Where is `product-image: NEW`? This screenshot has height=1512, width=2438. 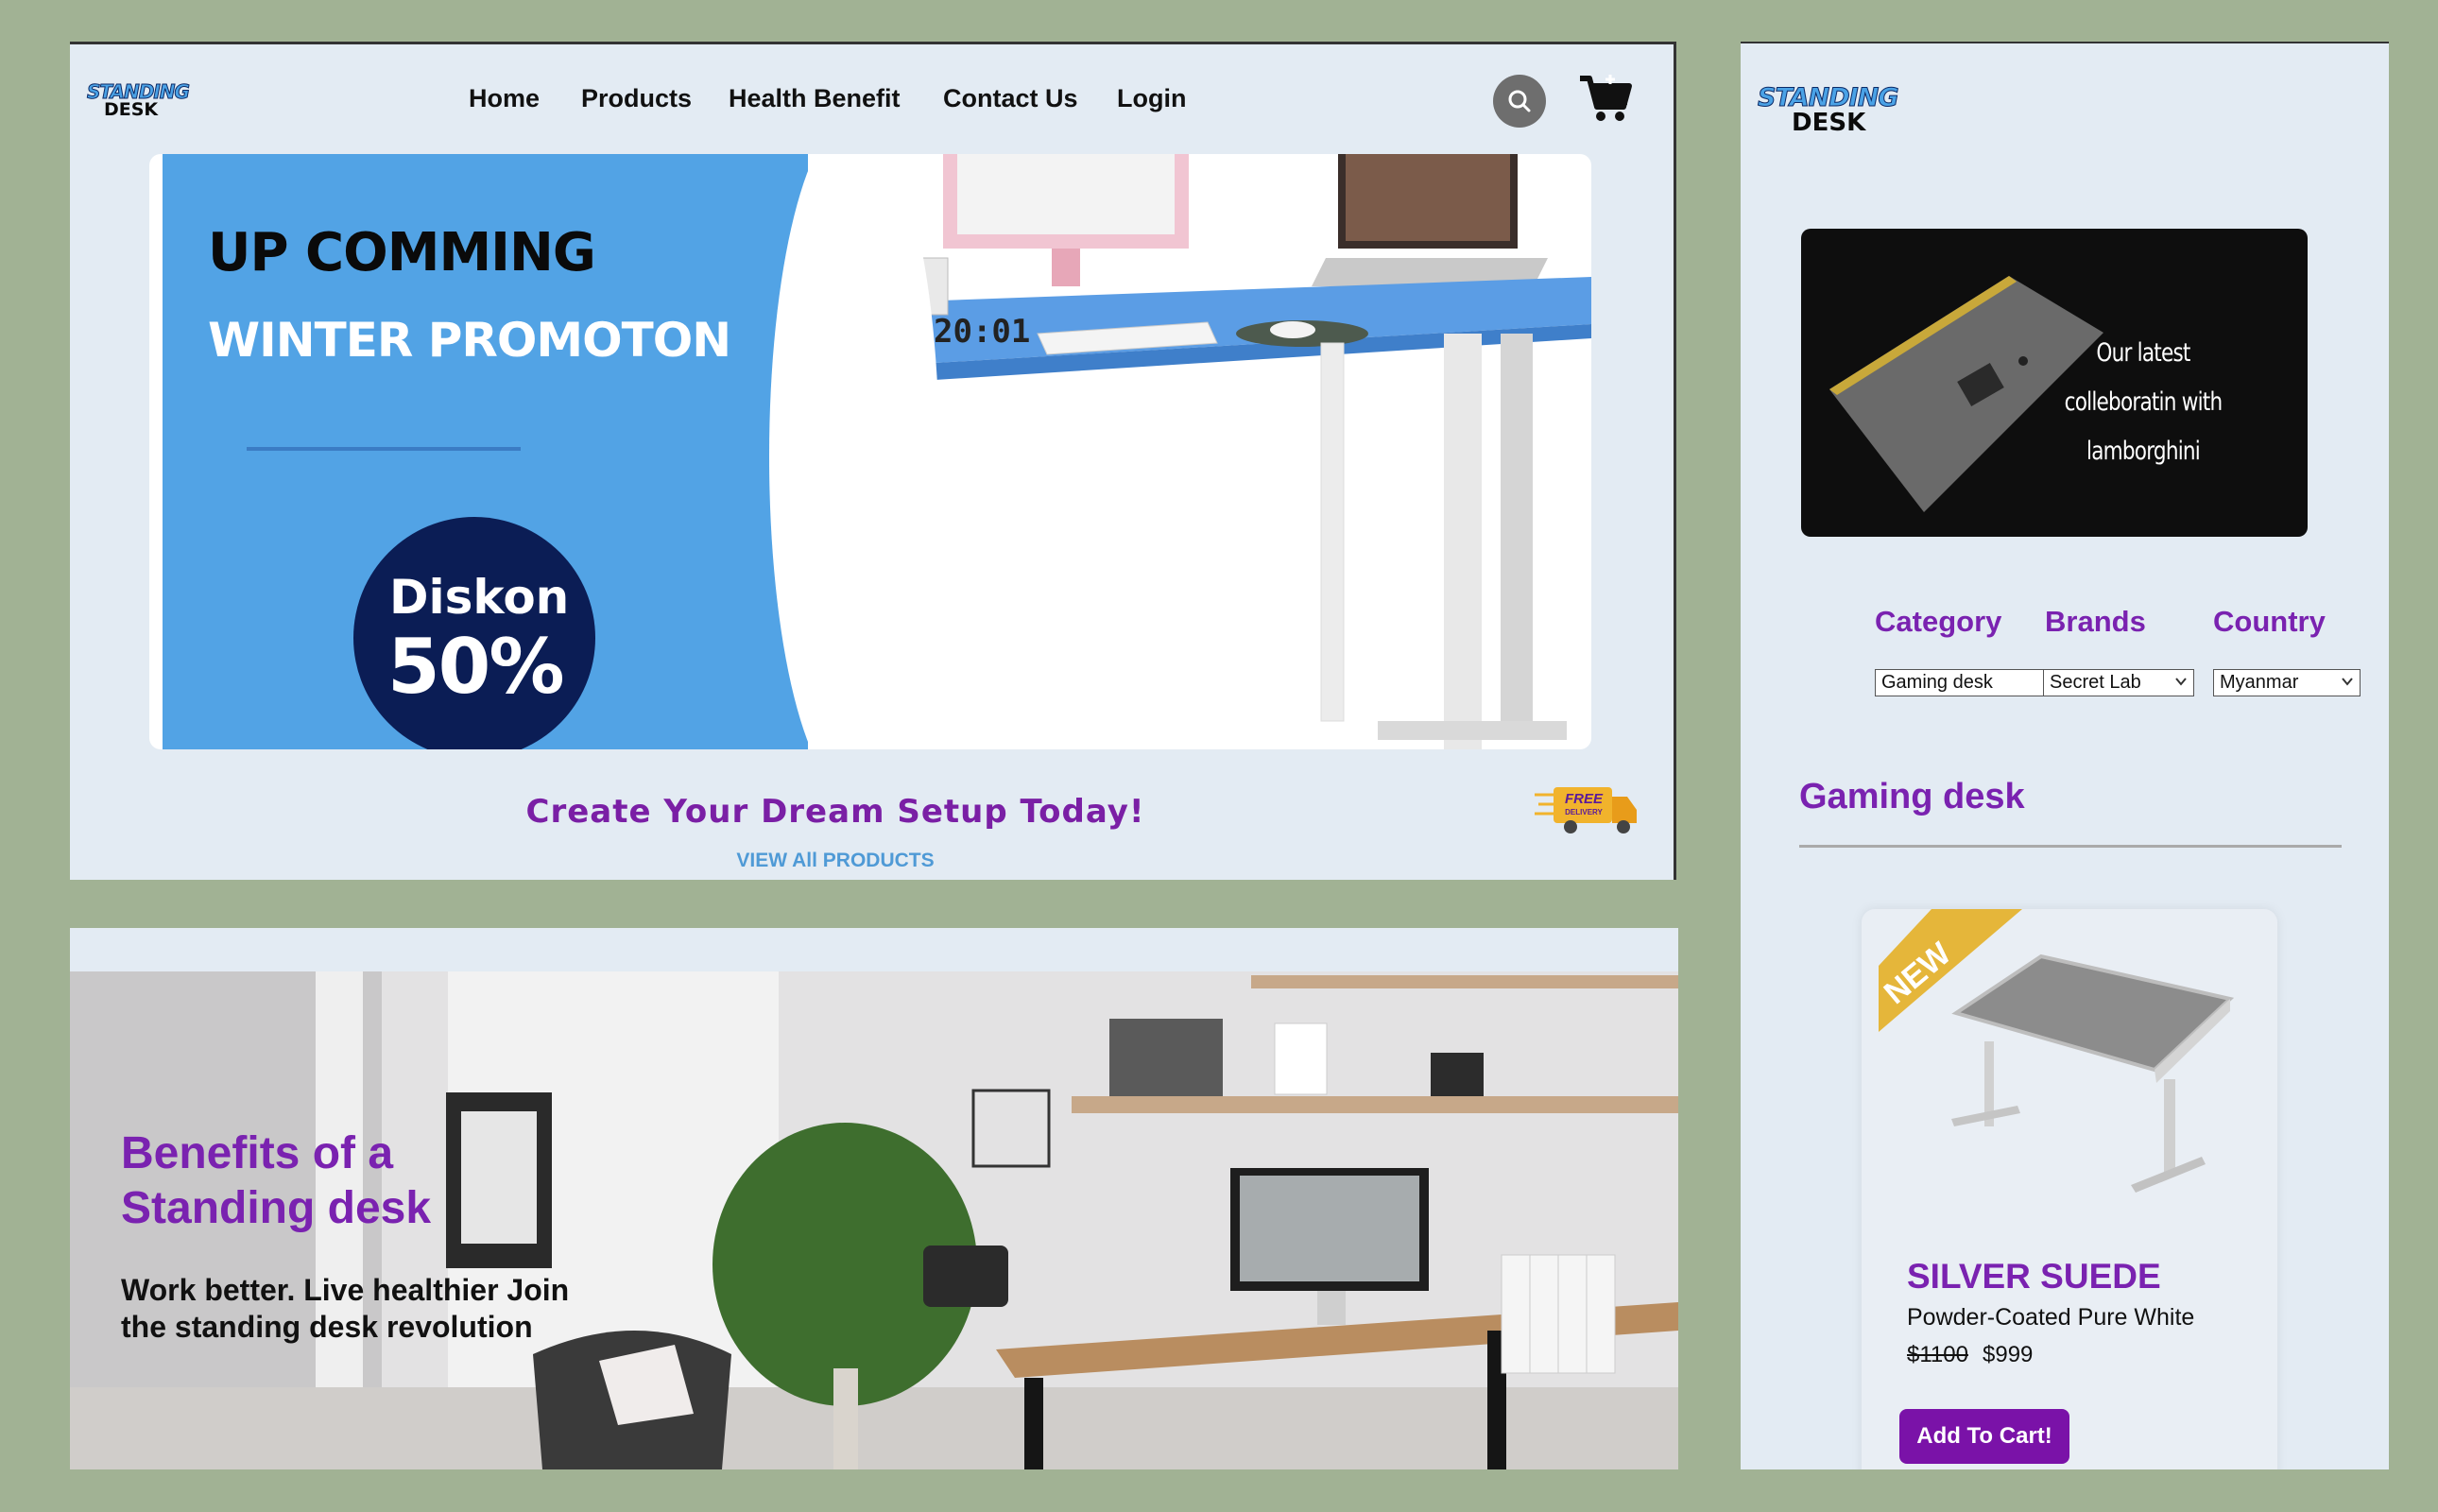 product-image: NEW is located at coordinates (2057, 1051).